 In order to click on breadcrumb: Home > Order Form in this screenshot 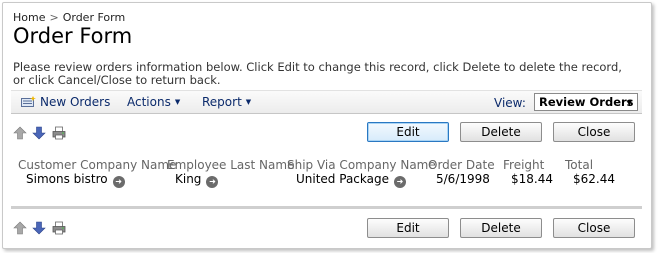, I will do `click(69, 17)`.